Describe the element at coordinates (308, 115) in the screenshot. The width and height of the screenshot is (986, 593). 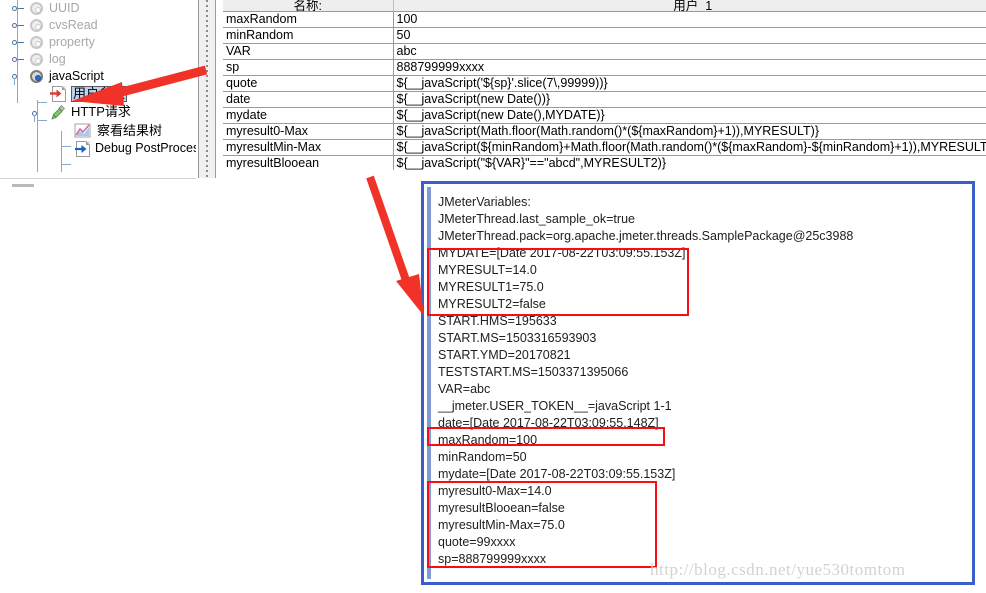
I see `cell-name: mydate` at that location.